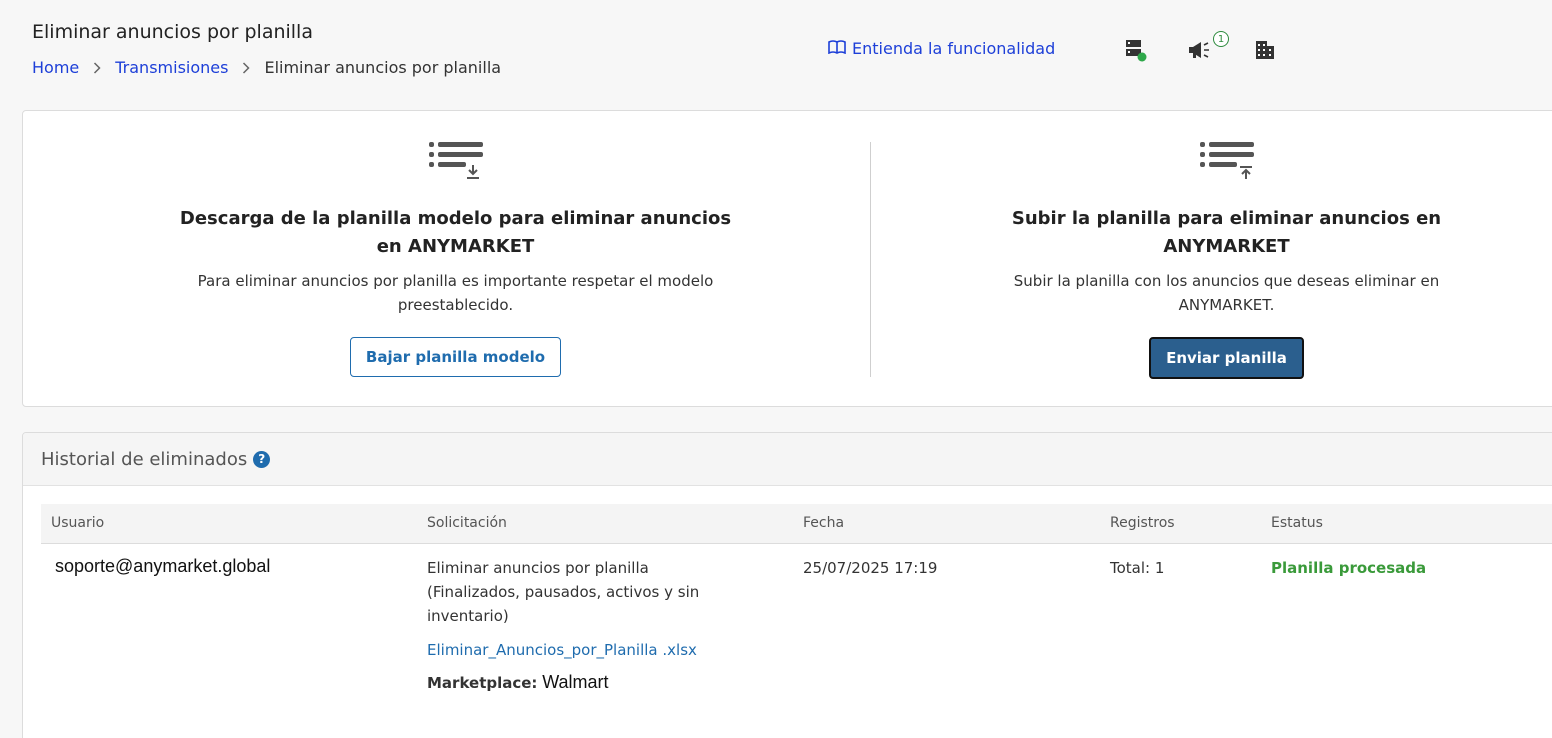  I want to click on section-divider, so click(870, 259).